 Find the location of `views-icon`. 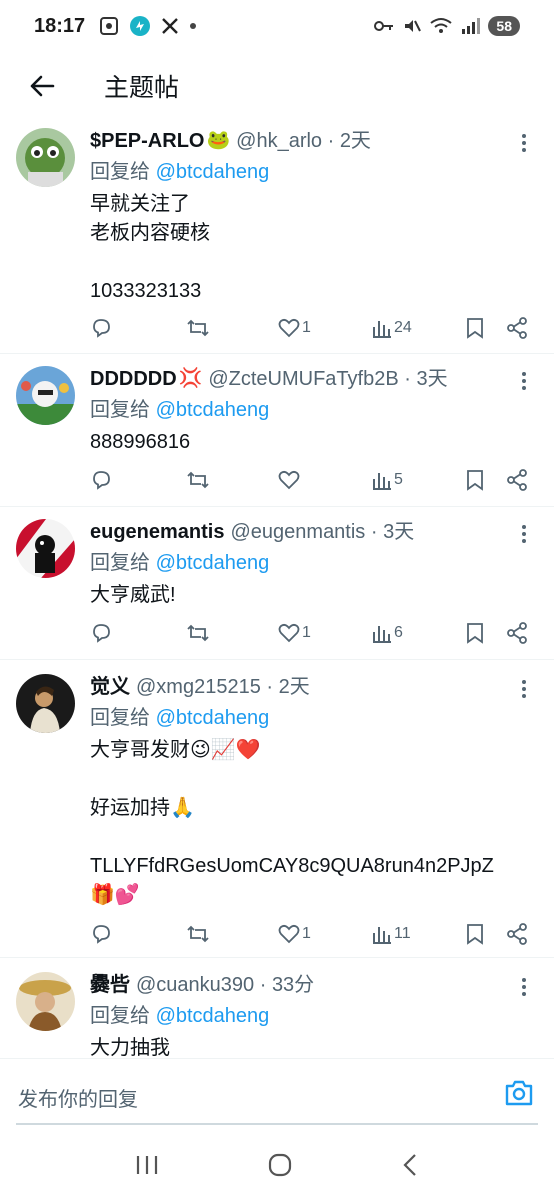

views-icon is located at coordinates (382, 935).